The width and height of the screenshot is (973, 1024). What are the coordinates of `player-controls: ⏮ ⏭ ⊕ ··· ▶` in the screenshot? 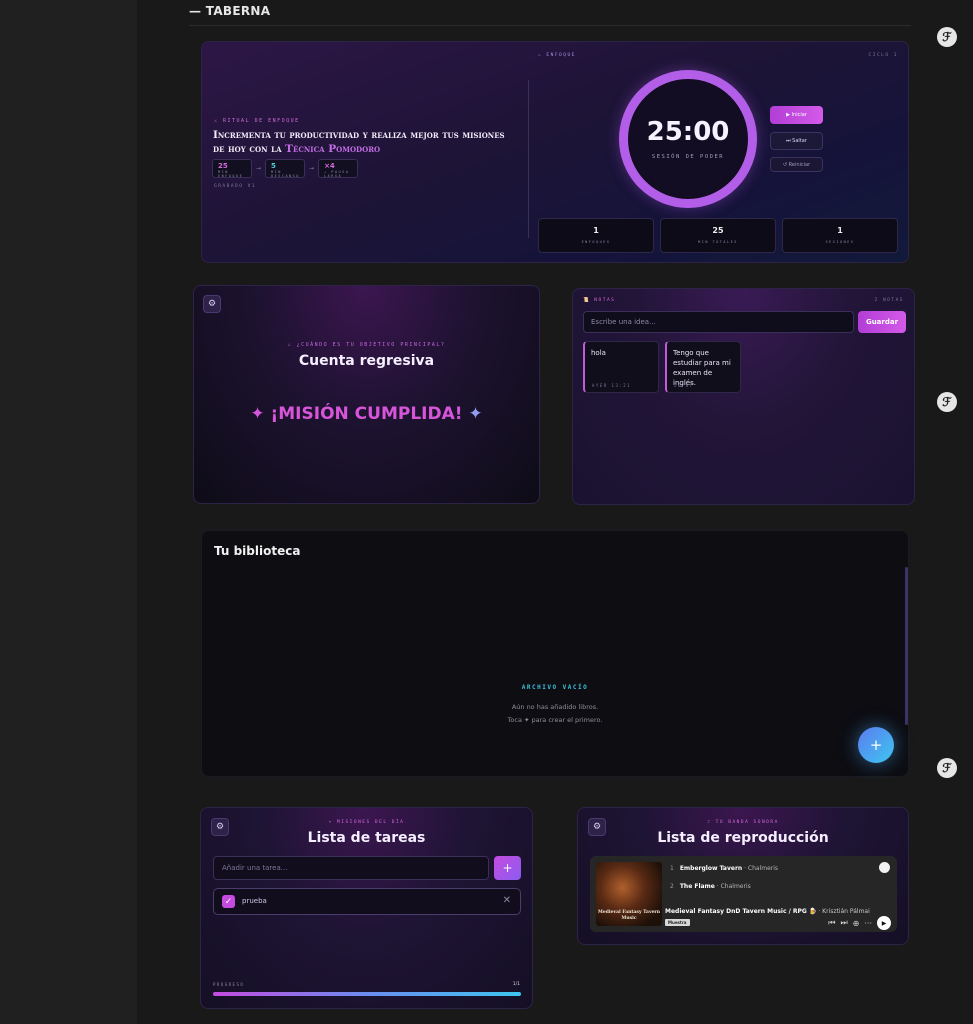 It's located at (859, 923).